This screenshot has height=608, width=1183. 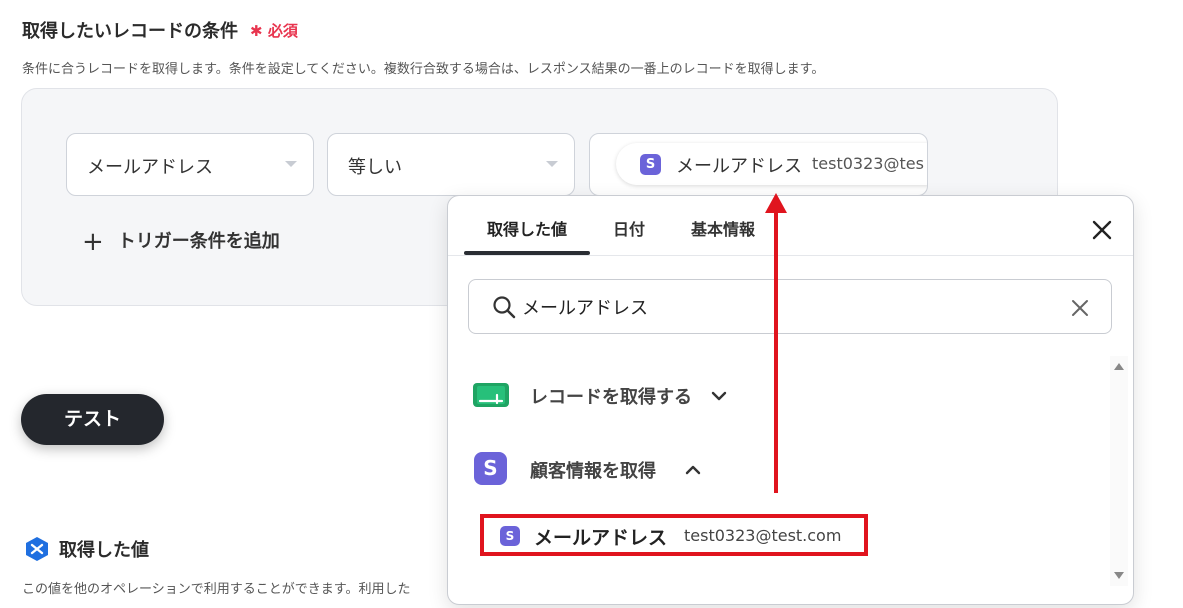 What do you see at coordinates (629, 228) in the screenshot?
I see `tab-date: 日付` at bounding box center [629, 228].